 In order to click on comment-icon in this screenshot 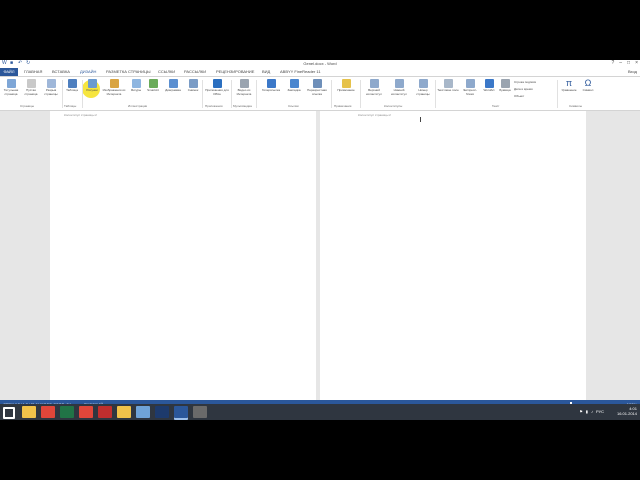, I will do `click(346, 83)`.